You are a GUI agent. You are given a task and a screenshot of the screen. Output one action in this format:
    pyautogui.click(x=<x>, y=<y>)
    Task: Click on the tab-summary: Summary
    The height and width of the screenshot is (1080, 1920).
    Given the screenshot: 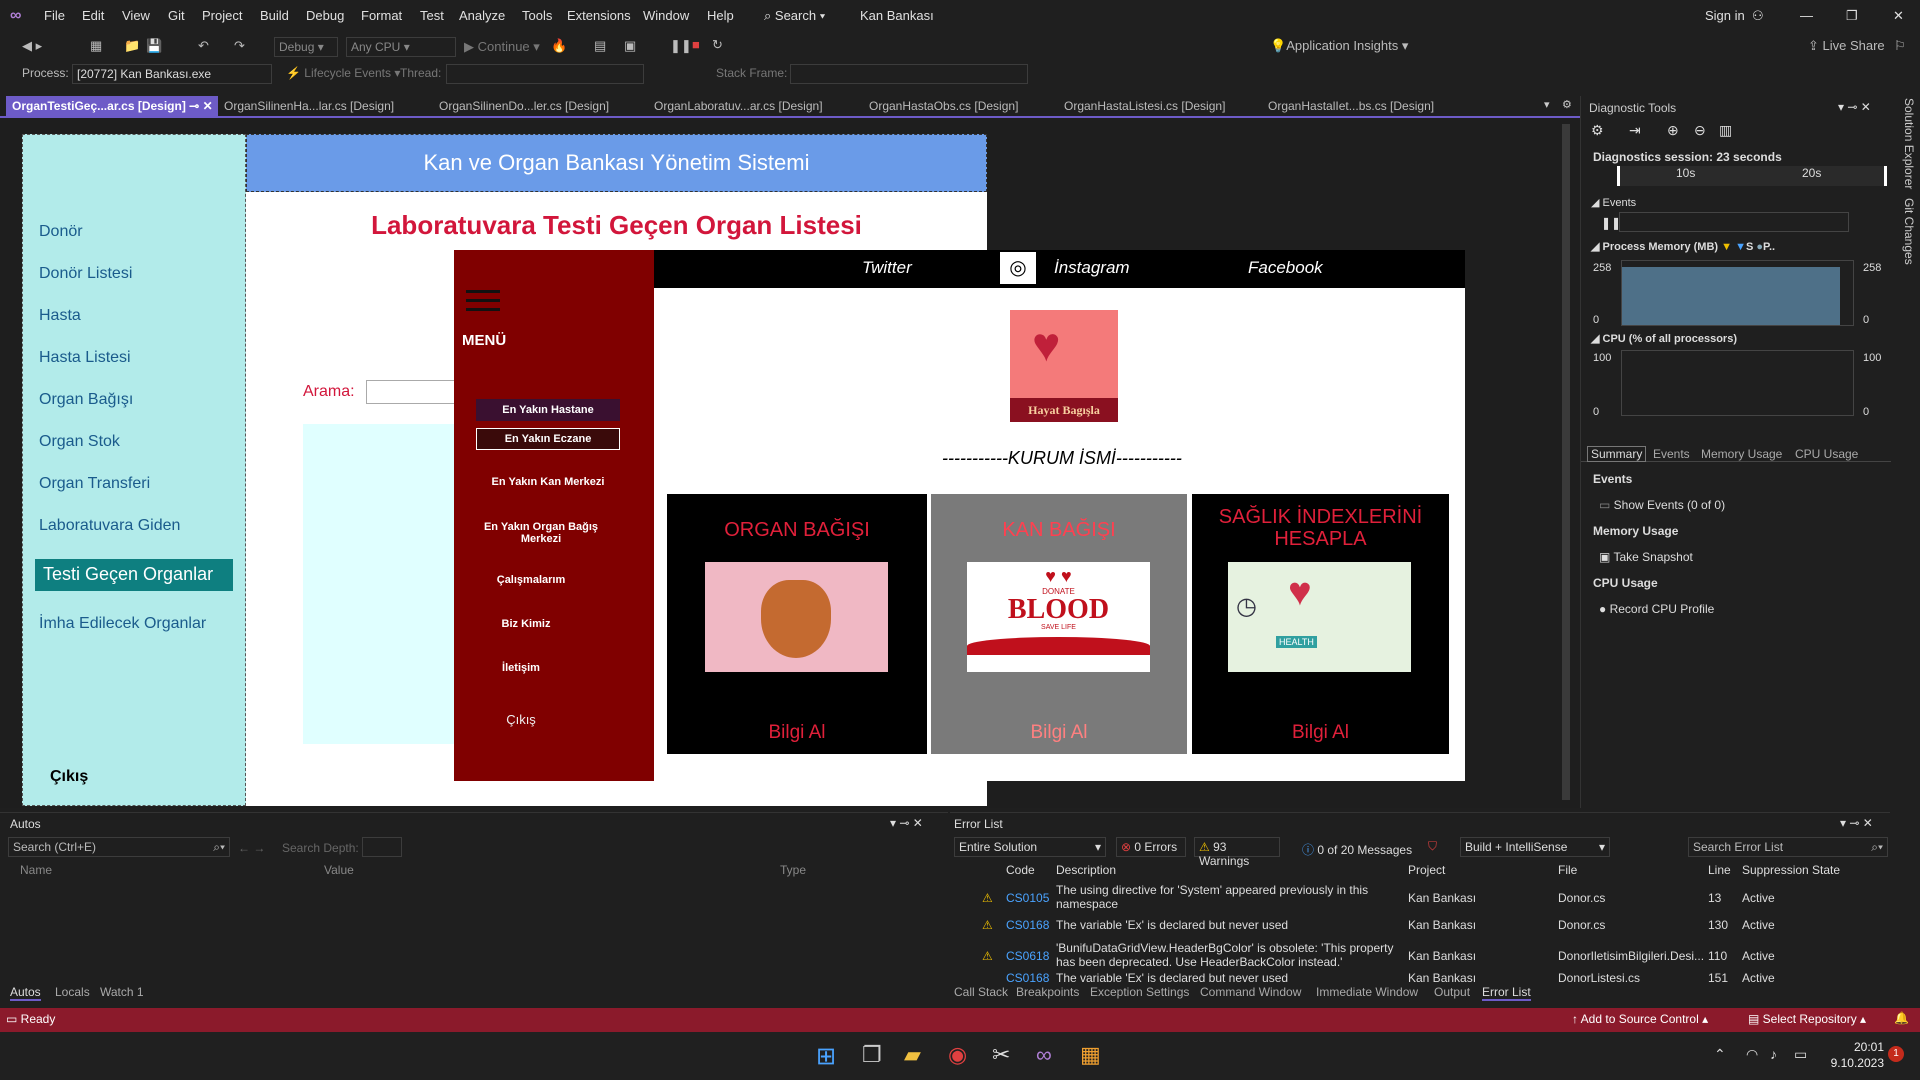 What is the action you would take?
    pyautogui.click(x=1617, y=454)
    